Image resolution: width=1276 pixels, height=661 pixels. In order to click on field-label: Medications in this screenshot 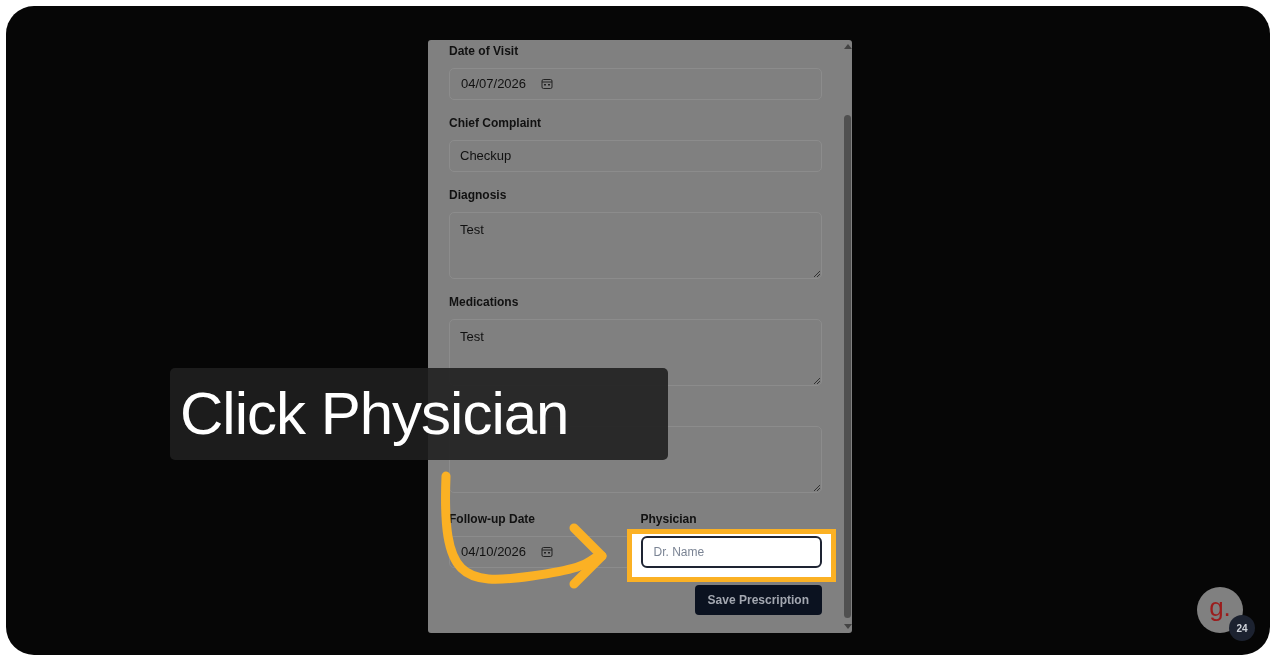, I will do `click(484, 302)`.